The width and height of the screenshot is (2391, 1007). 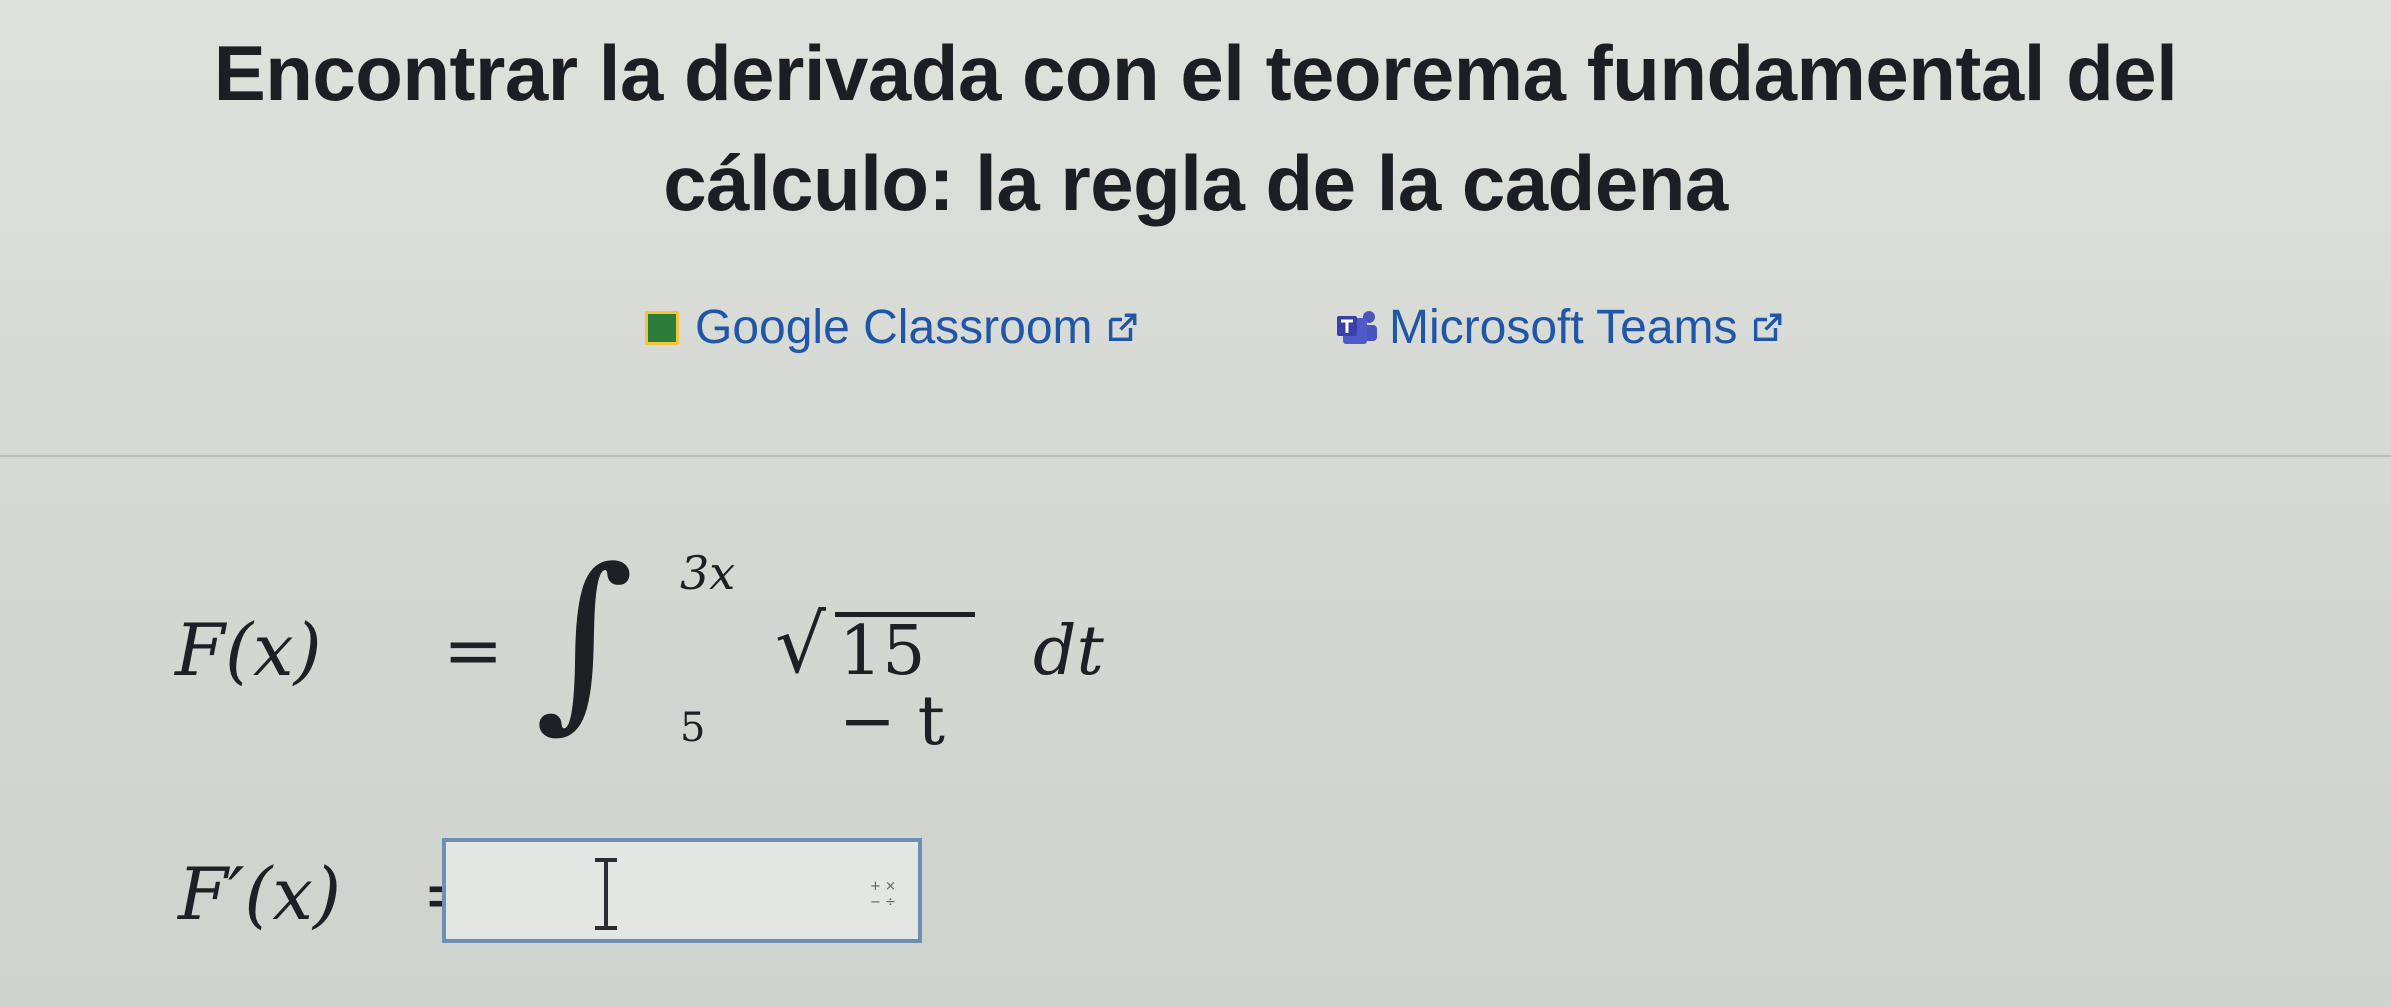 I want to click on math-keypad-icon: + × − ÷, so click(x=883, y=893).